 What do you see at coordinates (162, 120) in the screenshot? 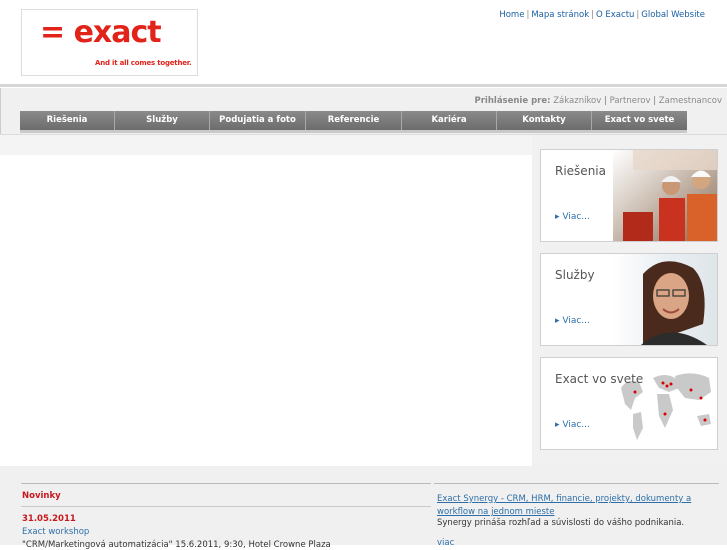
I see `nav-sluzby: Služby` at bounding box center [162, 120].